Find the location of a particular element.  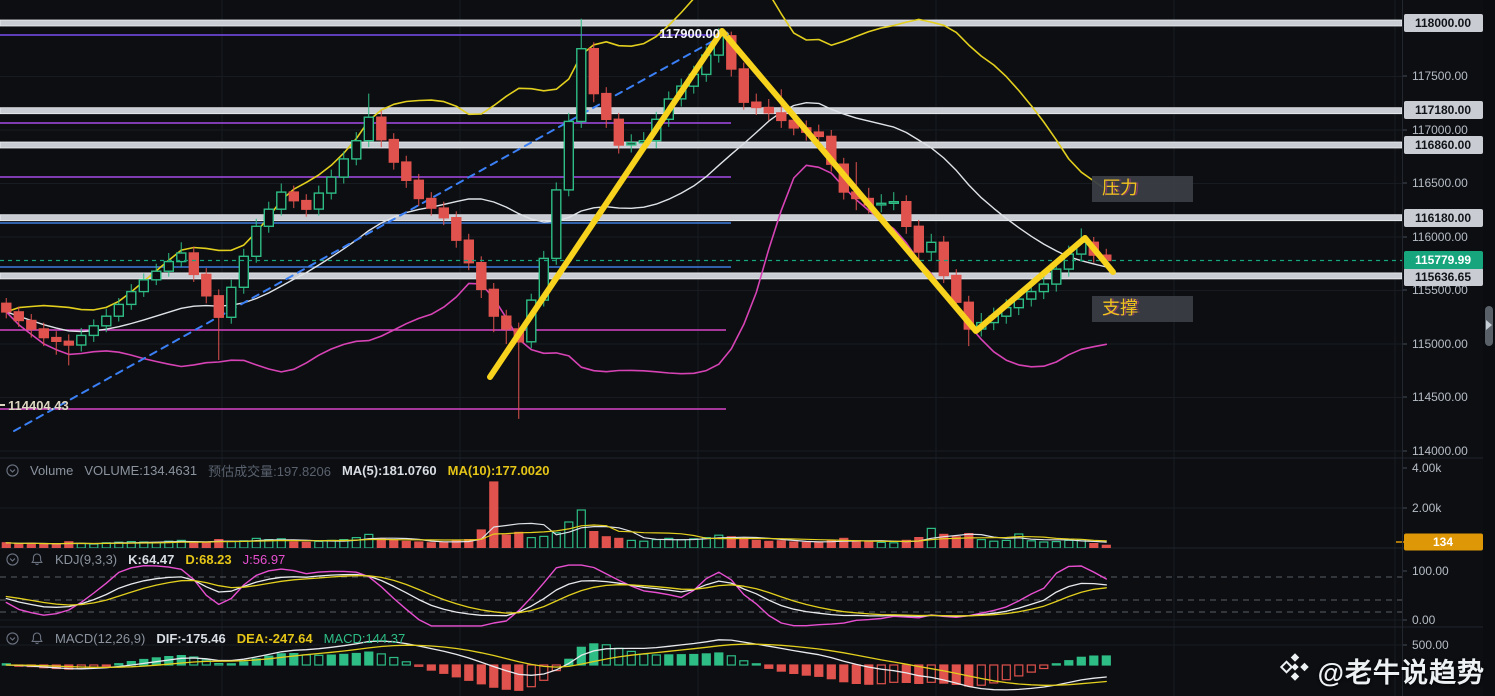

price-axis-label: 500.00 is located at coordinates (1430, 645).